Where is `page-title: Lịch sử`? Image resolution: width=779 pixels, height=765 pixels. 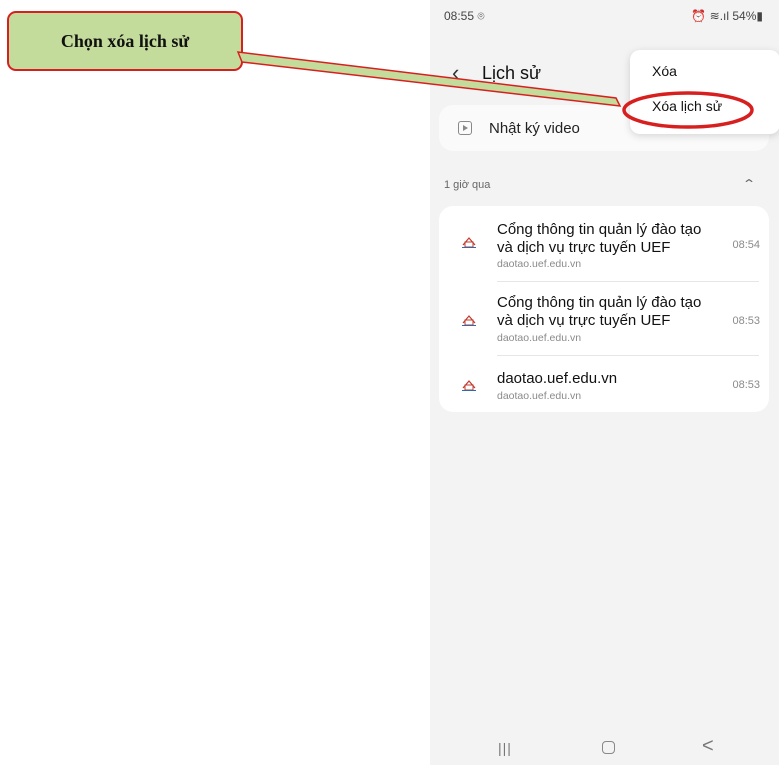
page-title: Lịch sử is located at coordinates (512, 73).